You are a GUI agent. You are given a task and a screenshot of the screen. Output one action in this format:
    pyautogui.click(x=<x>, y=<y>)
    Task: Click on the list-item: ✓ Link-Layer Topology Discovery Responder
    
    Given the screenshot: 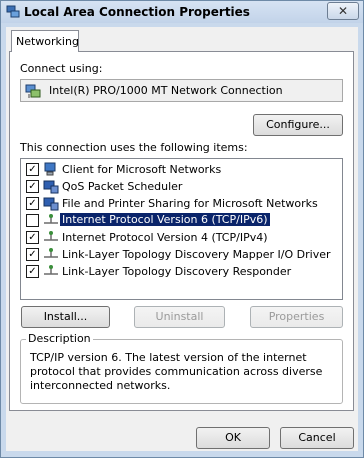 What is the action you would take?
    pyautogui.click(x=181, y=271)
    